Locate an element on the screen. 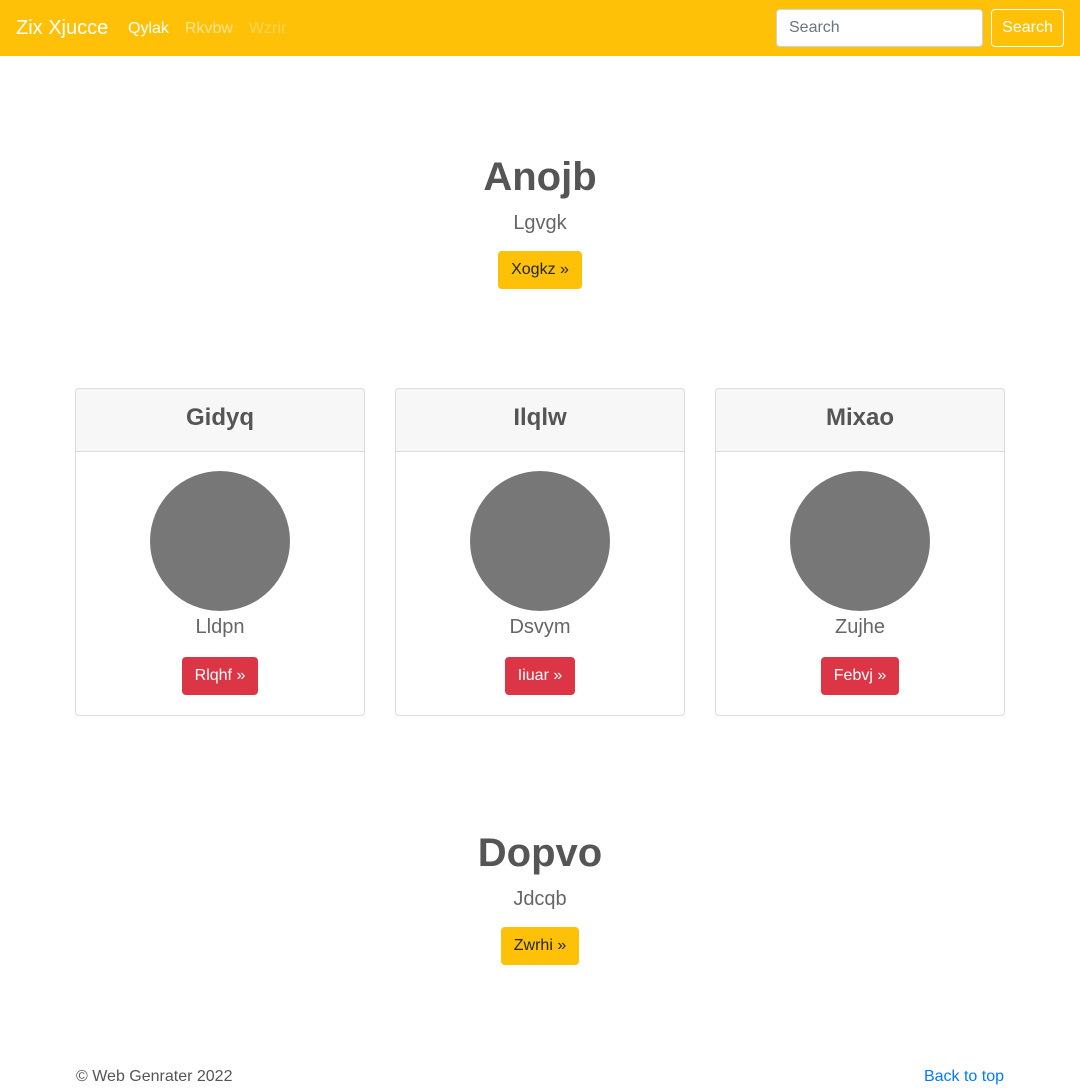 The height and width of the screenshot is (1088, 1080). nav-link-qylak: Qylak is located at coordinates (148, 29).